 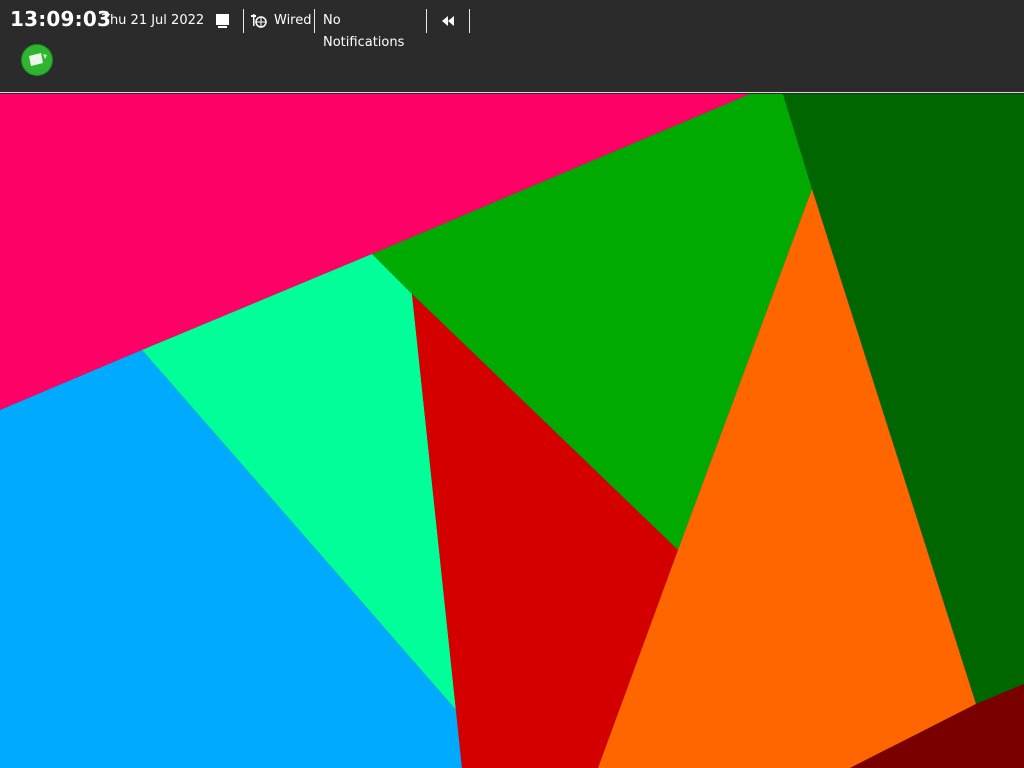 I want to click on clock: 13:09:03, so click(x=60, y=19).